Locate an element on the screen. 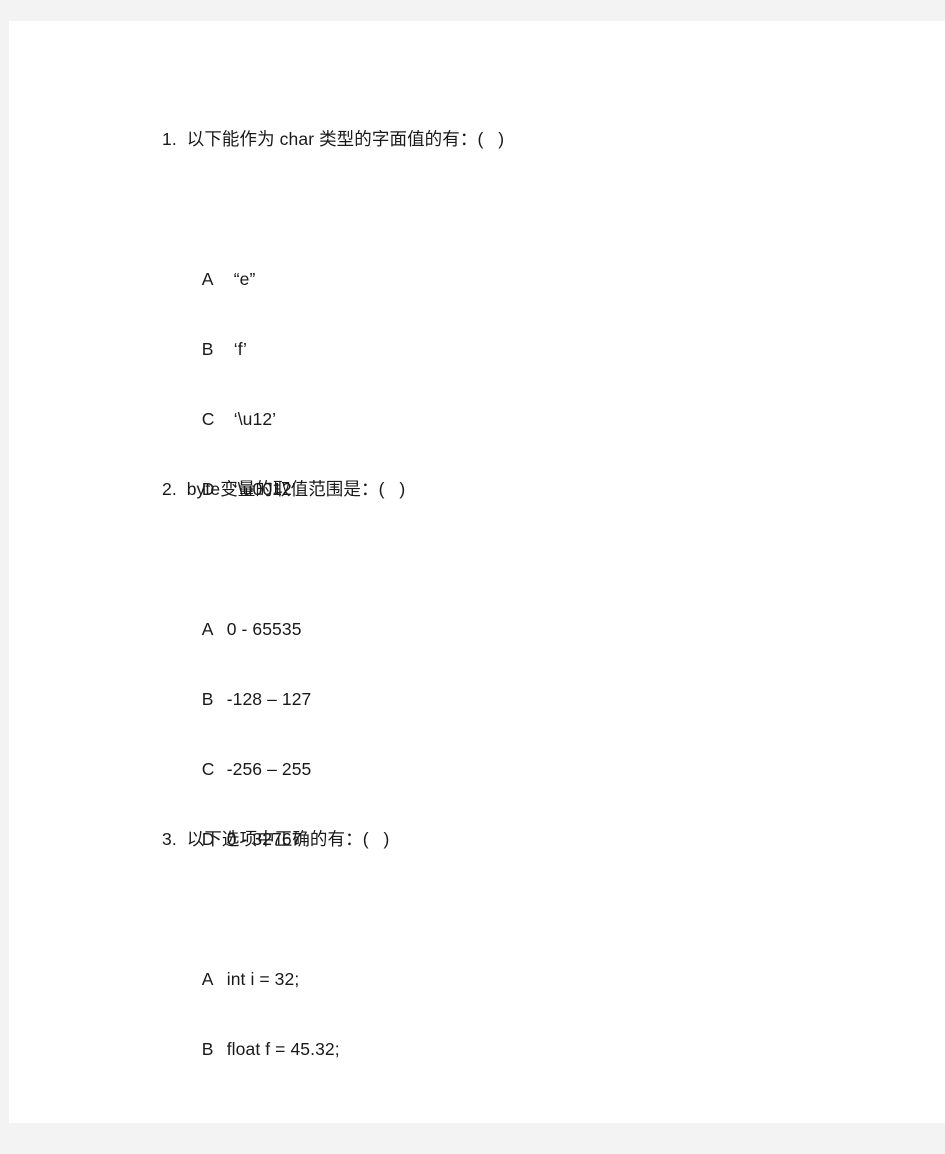 The width and height of the screenshot is (945, 1154). option-value: ‘f’ is located at coordinates (240, 349).